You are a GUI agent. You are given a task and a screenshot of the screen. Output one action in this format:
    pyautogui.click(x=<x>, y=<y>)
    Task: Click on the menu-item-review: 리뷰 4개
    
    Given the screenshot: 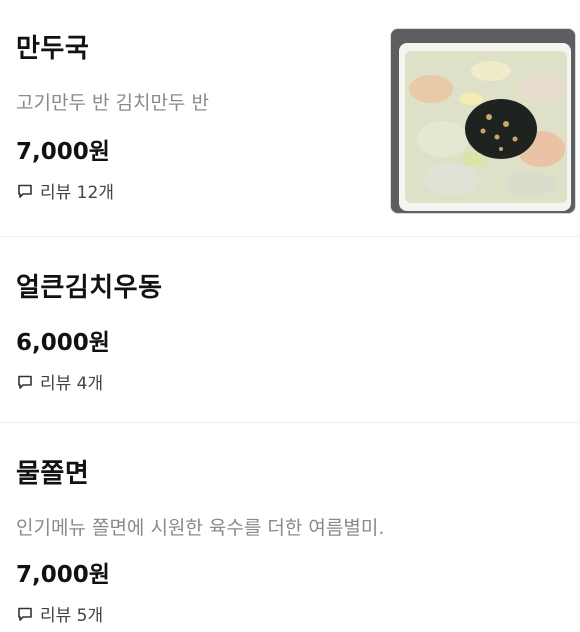 What is the action you would take?
    pyautogui.click(x=59, y=381)
    